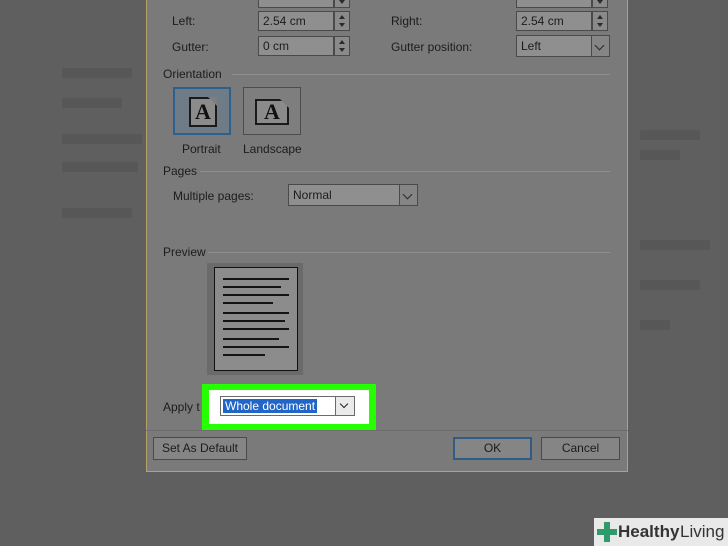 Image resolution: width=728 pixels, height=546 pixels. I want to click on pages-section-label: Pages, so click(180, 171).